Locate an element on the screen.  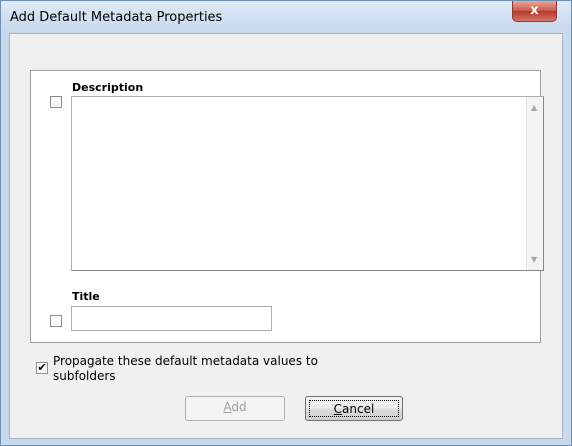
propagate-checkbox: ✔ is located at coordinates (42, 368).